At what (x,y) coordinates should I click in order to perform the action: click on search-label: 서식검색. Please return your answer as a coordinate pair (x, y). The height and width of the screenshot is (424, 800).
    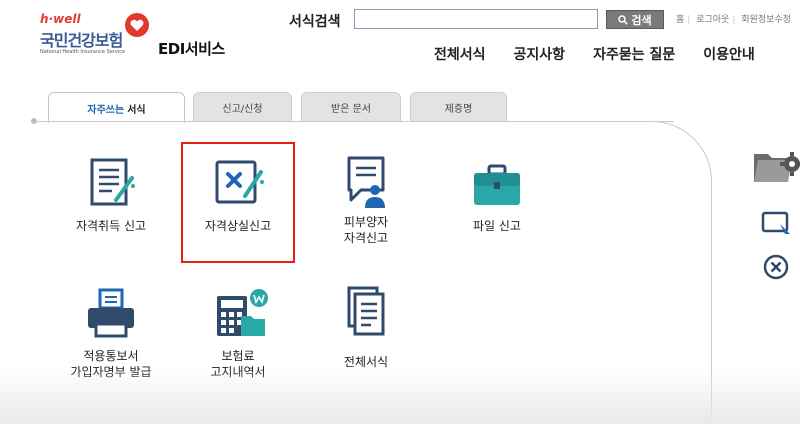
    Looking at the image, I should click on (315, 22).